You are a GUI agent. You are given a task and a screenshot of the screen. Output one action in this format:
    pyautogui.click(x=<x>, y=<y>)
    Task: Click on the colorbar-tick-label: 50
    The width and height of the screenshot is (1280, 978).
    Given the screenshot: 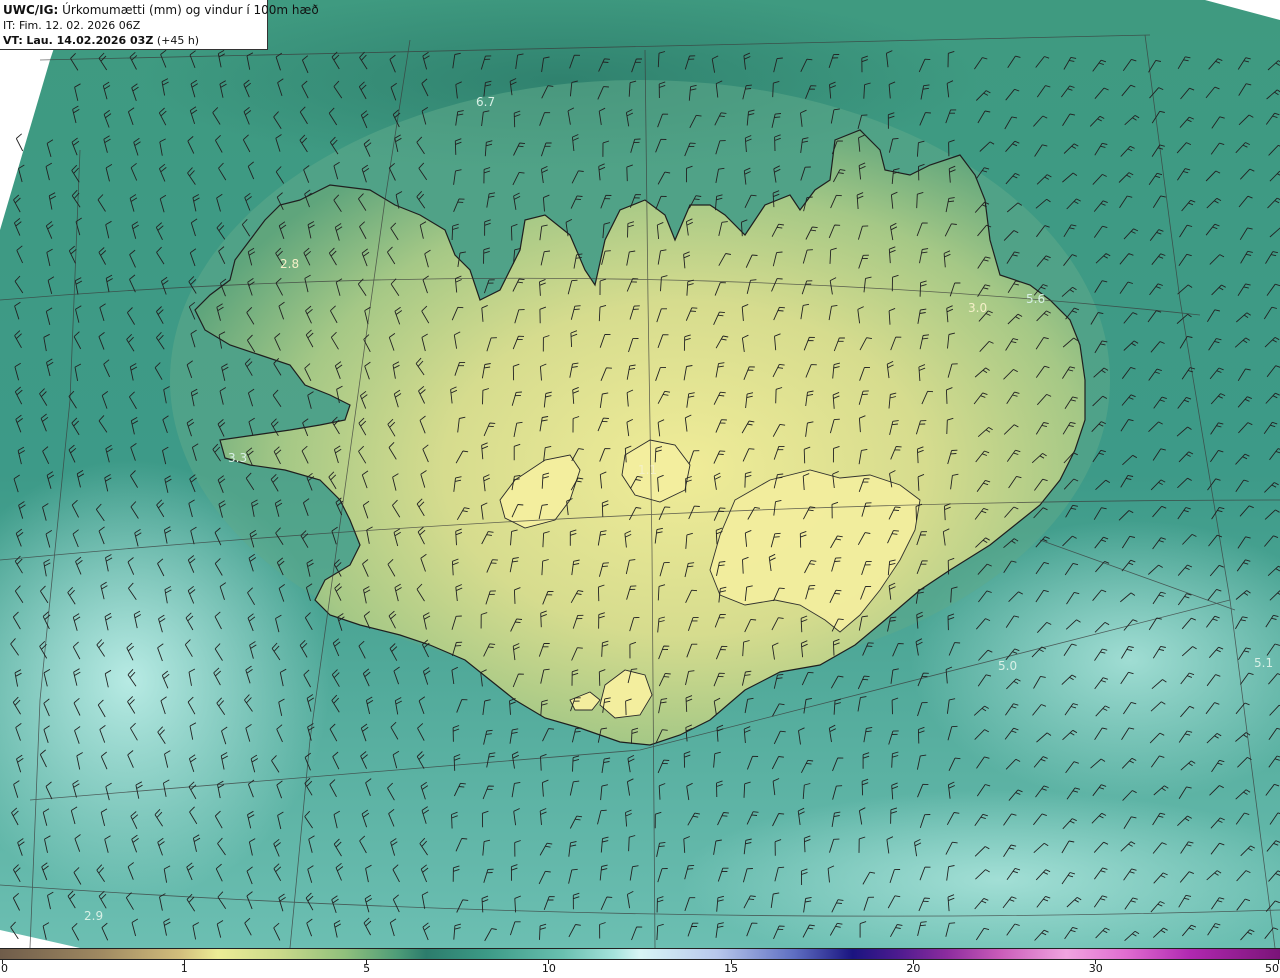 What is the action you would take?
    pyautogui.click(x=1272, y=968)
    